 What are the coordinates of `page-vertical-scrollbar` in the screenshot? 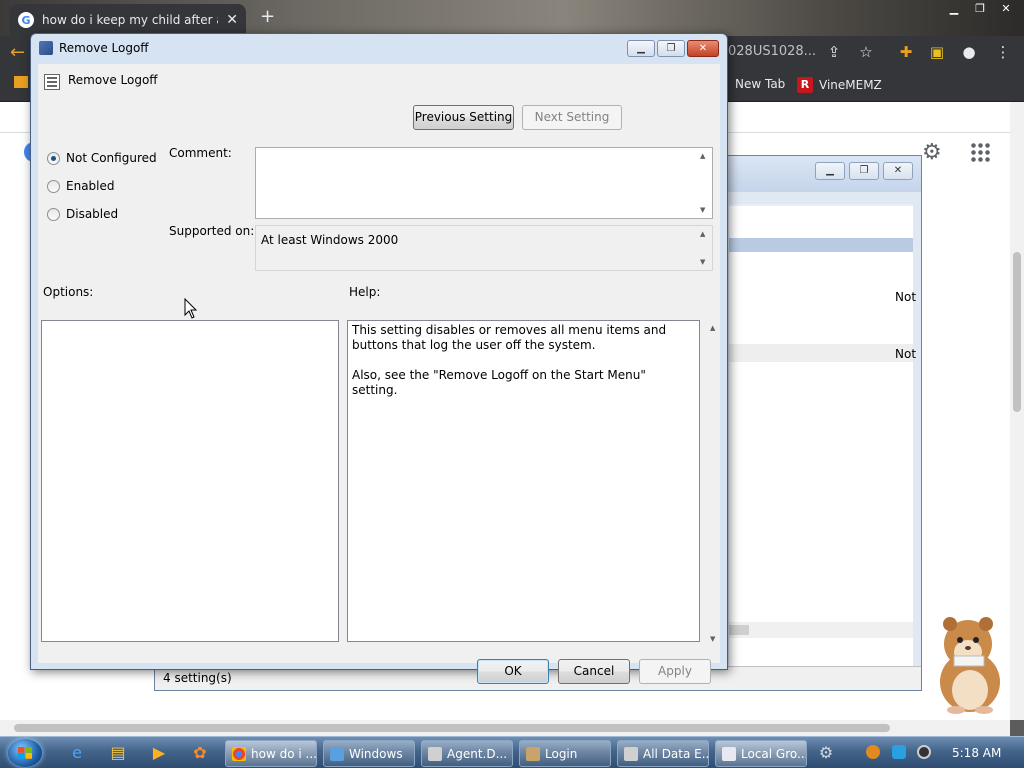 It's located at (1017, 411).